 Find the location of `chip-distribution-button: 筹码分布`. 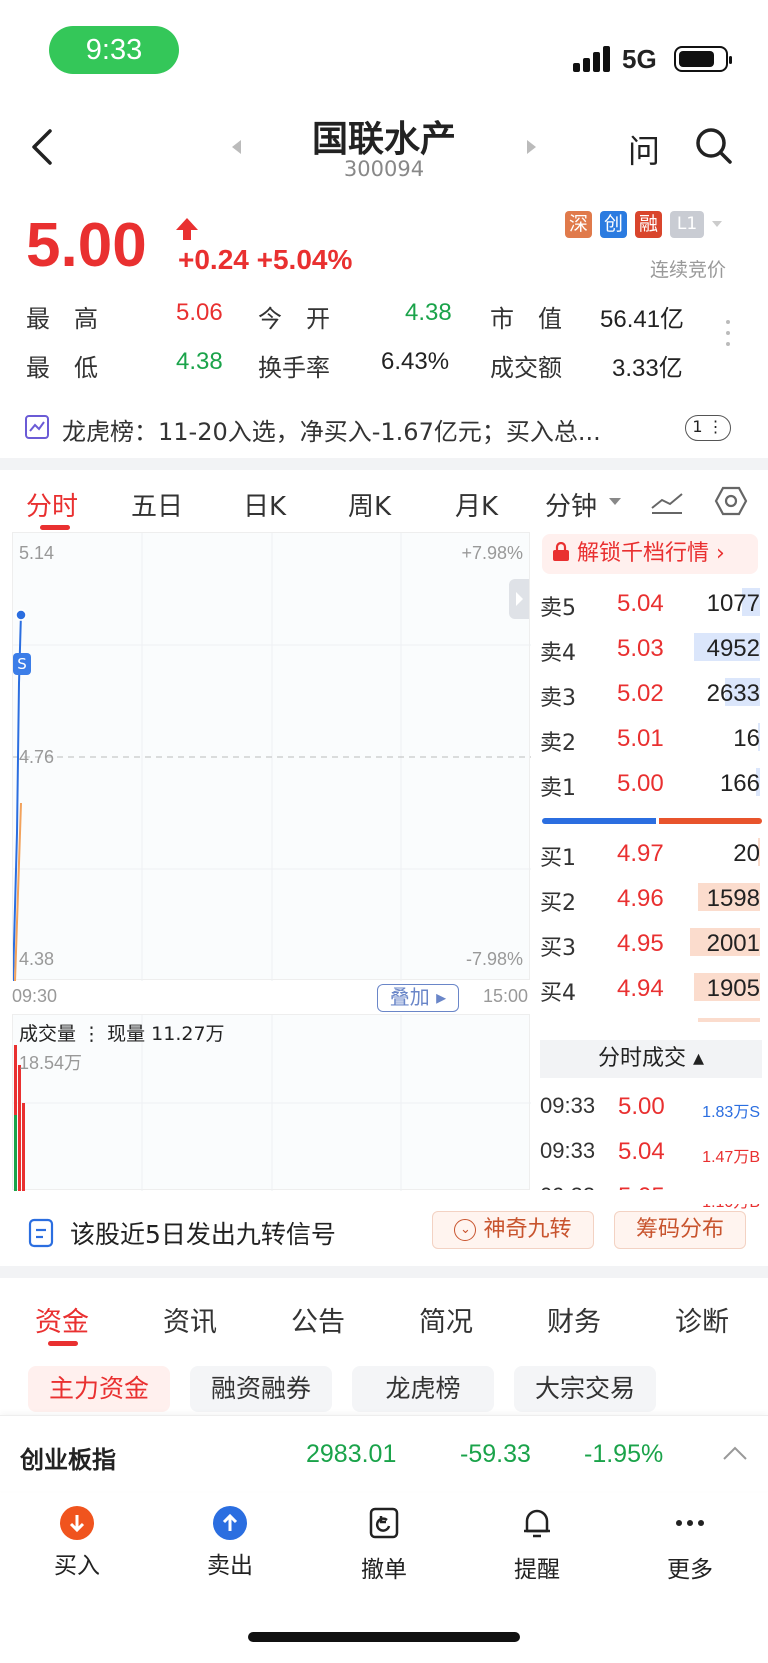

chip-distribution-button: 筹码分布 is located at coordinates (680, 1230).